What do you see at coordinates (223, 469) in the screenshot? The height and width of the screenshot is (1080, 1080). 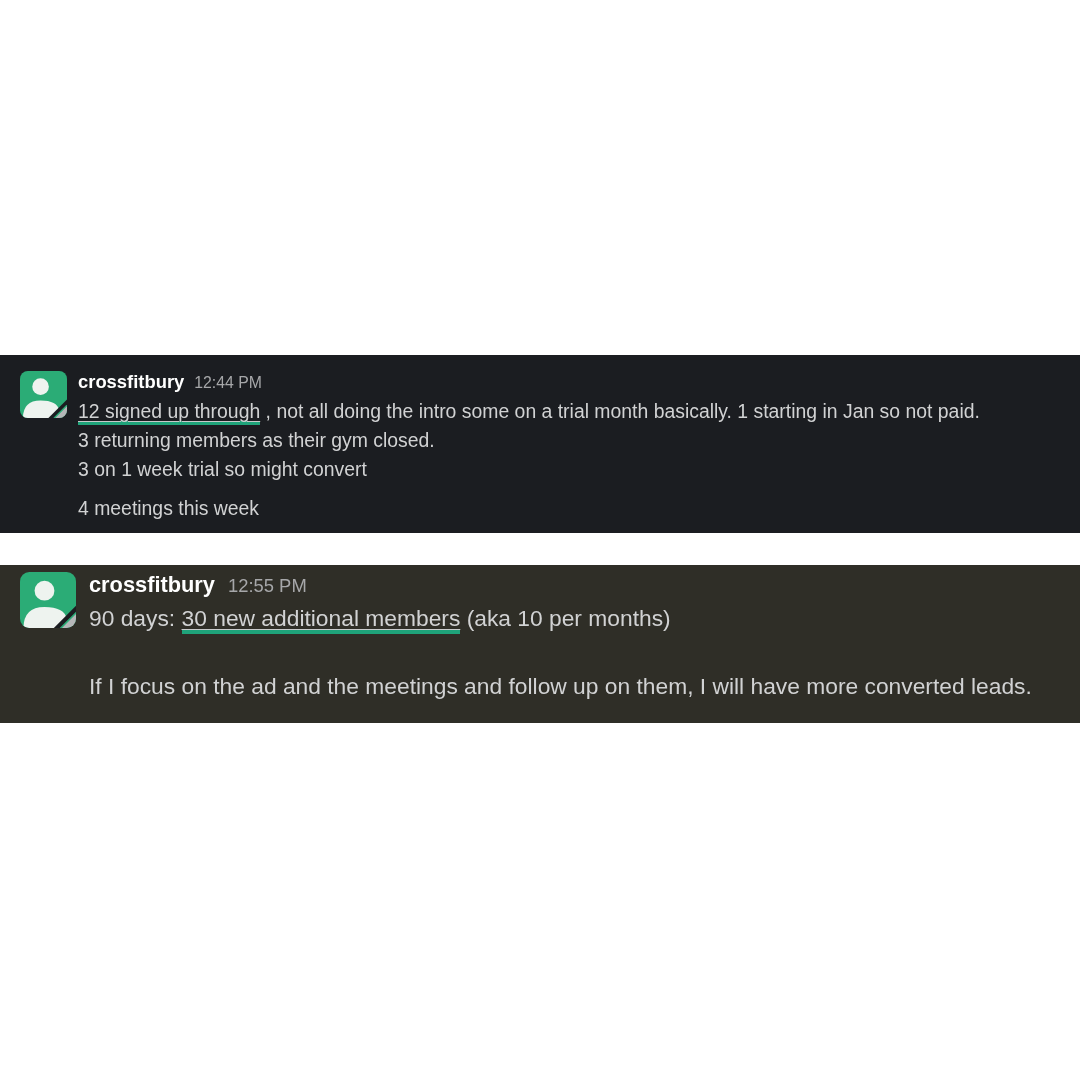 I see `message-text: 3 on 1 week trial so might convert` at bounding box center [223, 469].